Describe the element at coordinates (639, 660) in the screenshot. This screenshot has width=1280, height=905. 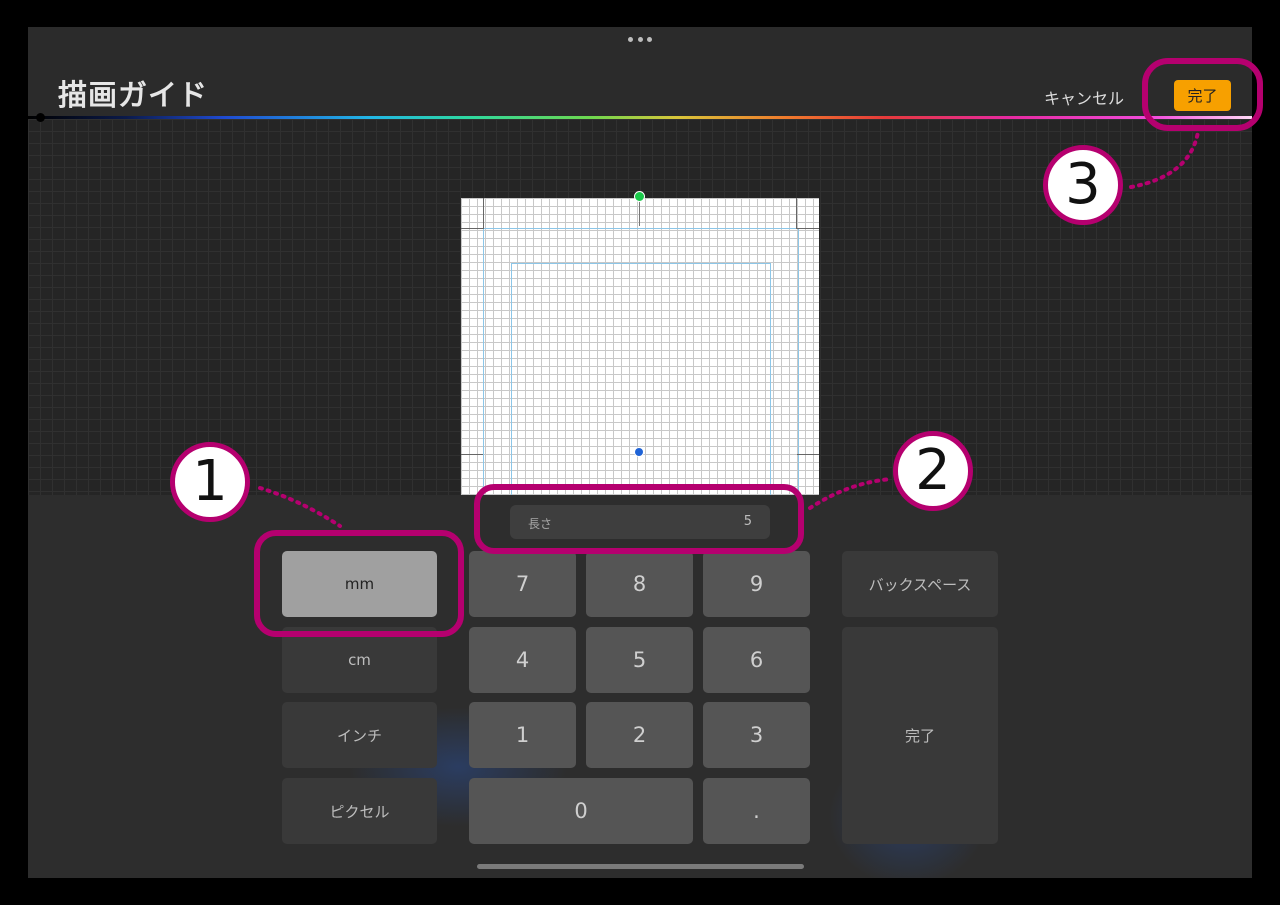
I see `key-5: 5` at that location.